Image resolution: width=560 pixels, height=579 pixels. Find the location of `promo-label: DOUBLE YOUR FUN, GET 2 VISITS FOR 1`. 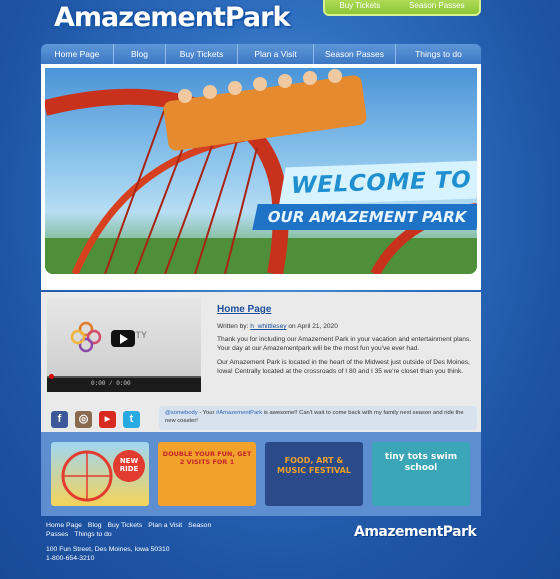

promo-label: DOUBLE YOUR FUN, GET 2 VISITS FOR 1 is located at coordinates (207, 458).